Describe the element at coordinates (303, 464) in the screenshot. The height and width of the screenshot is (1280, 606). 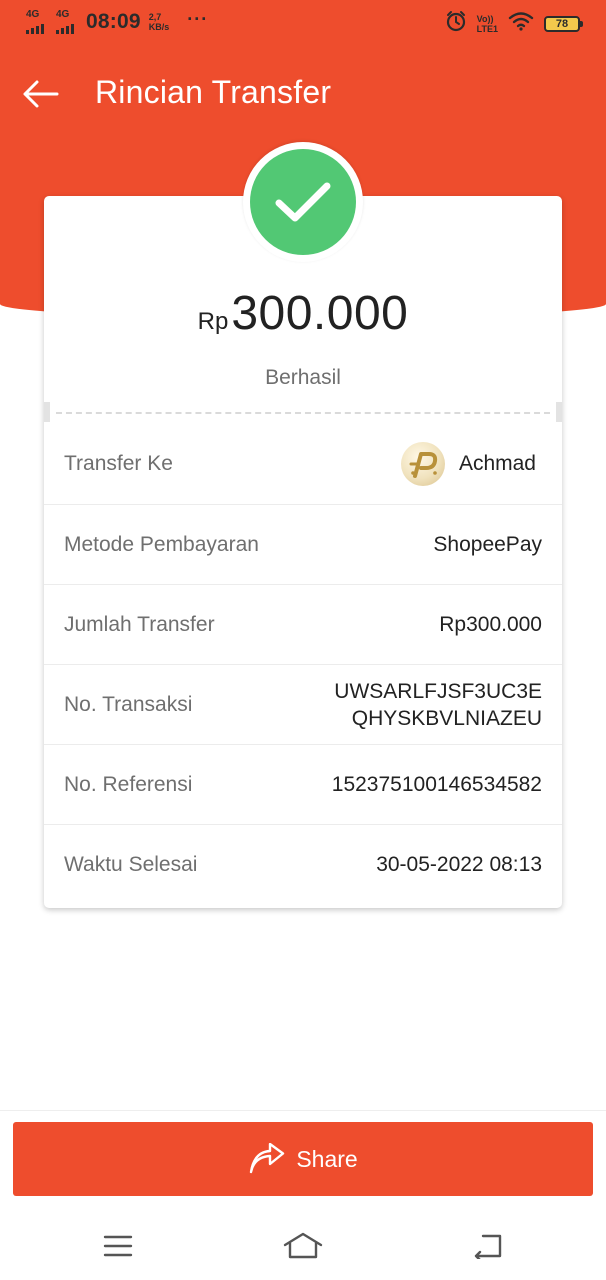
I see `detail-row-recipient: Transfer Ke Achmad` at that location.